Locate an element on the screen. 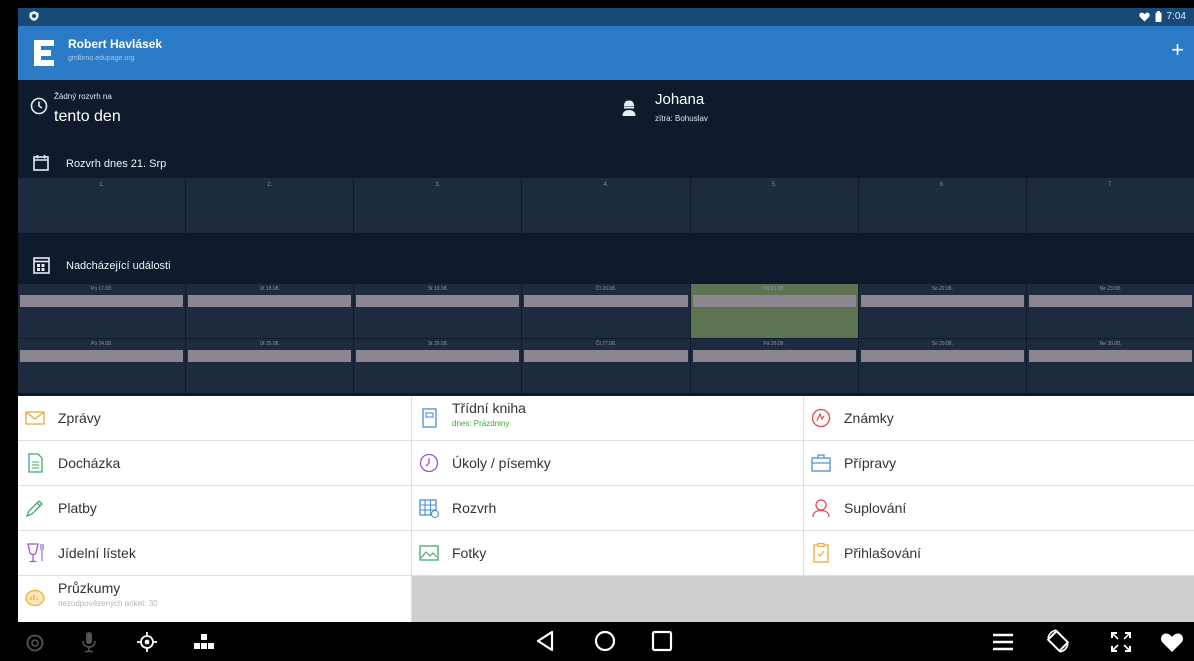  no-timetable-day: tento den is located at coordinates (87, 116).